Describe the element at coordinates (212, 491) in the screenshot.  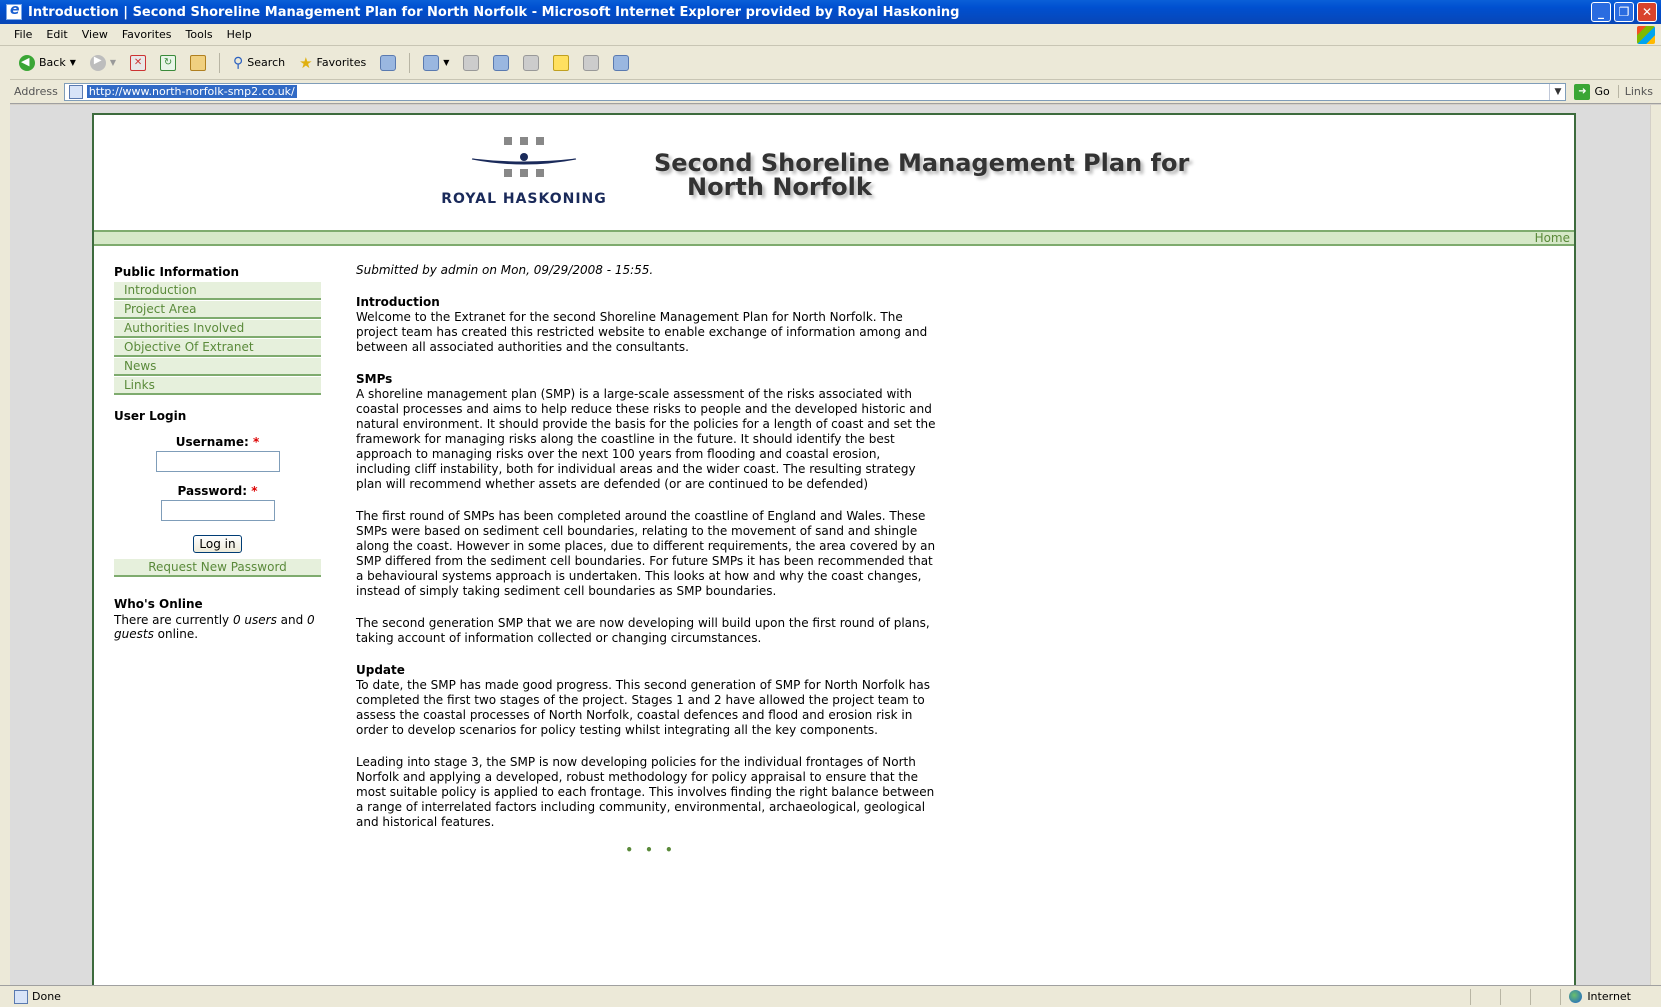
I see `password-label-text: Password:` at that location.